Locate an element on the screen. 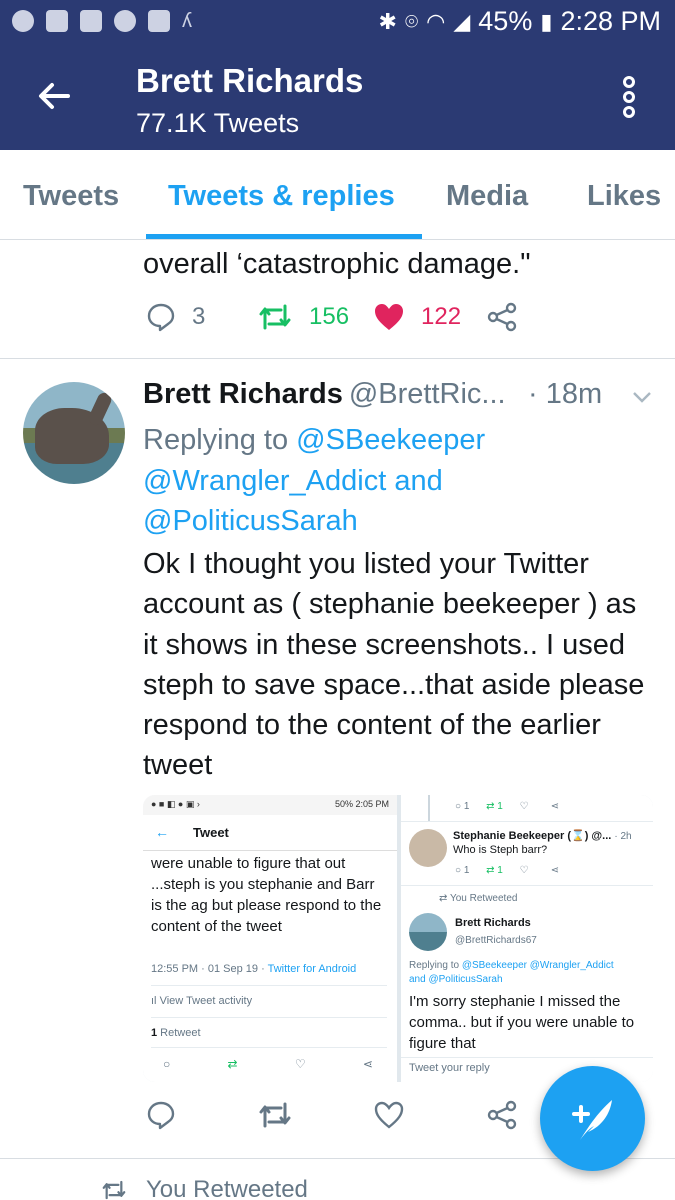  bluetooth-icon: ✱ is located at coordinates (387, 21).